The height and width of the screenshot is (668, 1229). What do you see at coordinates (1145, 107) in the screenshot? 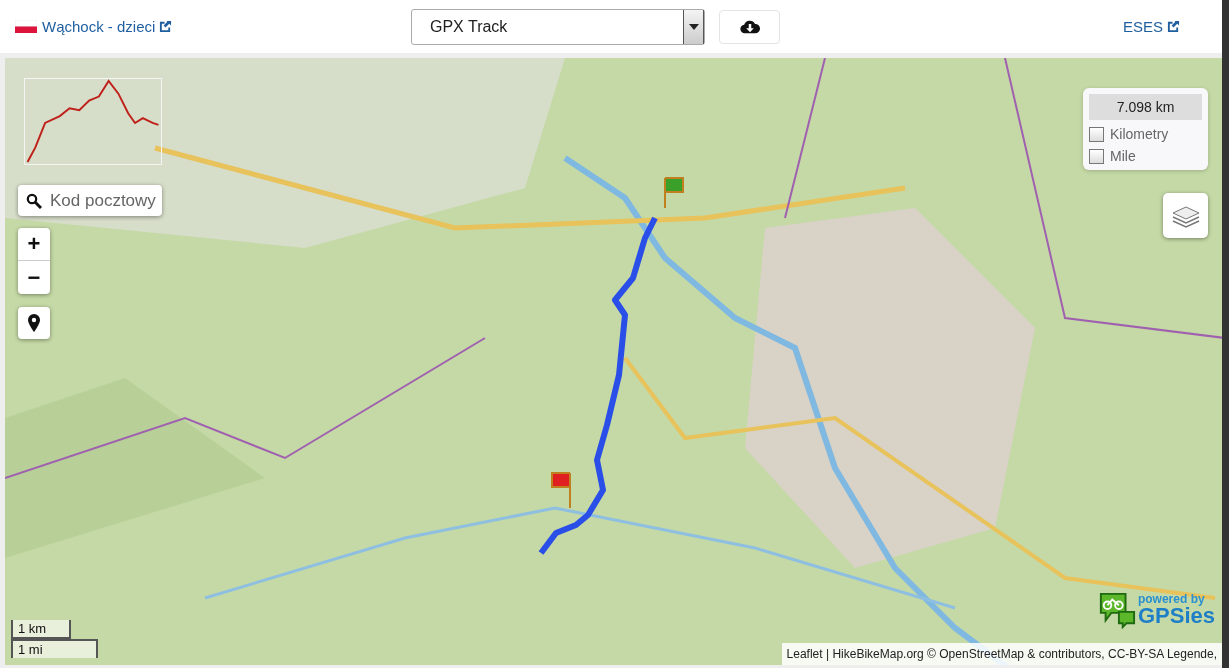
I see `distance-value: 7.098 km` at bounding box center [1145, 107].